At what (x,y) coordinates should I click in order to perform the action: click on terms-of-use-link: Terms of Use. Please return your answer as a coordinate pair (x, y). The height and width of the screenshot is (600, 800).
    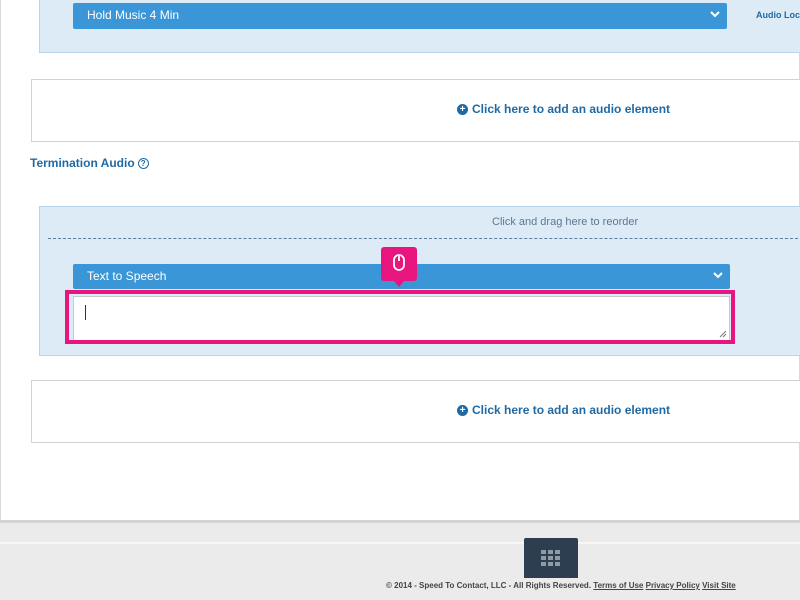
    Looking at the image, I should click on (618, 585).